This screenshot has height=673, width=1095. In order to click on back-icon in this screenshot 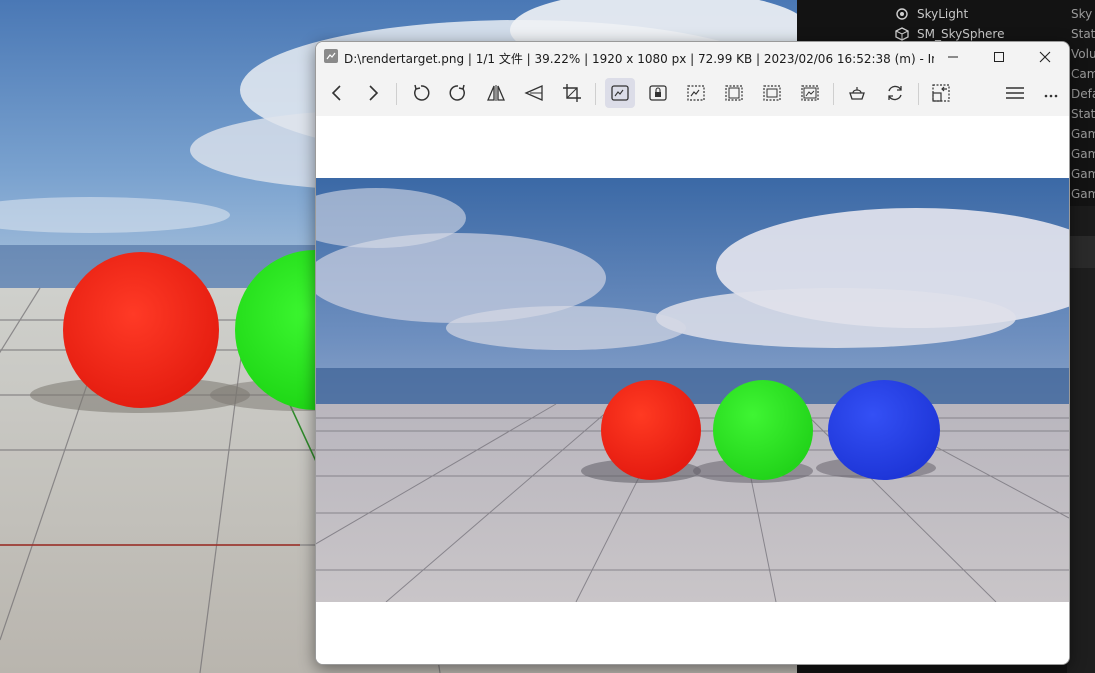, I will do `click(336, 93)`.